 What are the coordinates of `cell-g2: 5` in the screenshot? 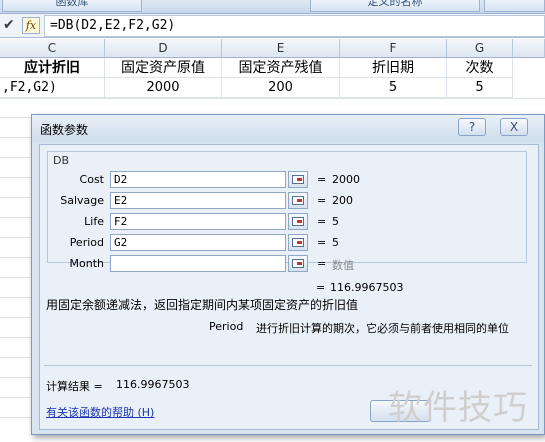 It's located at (480, 88).